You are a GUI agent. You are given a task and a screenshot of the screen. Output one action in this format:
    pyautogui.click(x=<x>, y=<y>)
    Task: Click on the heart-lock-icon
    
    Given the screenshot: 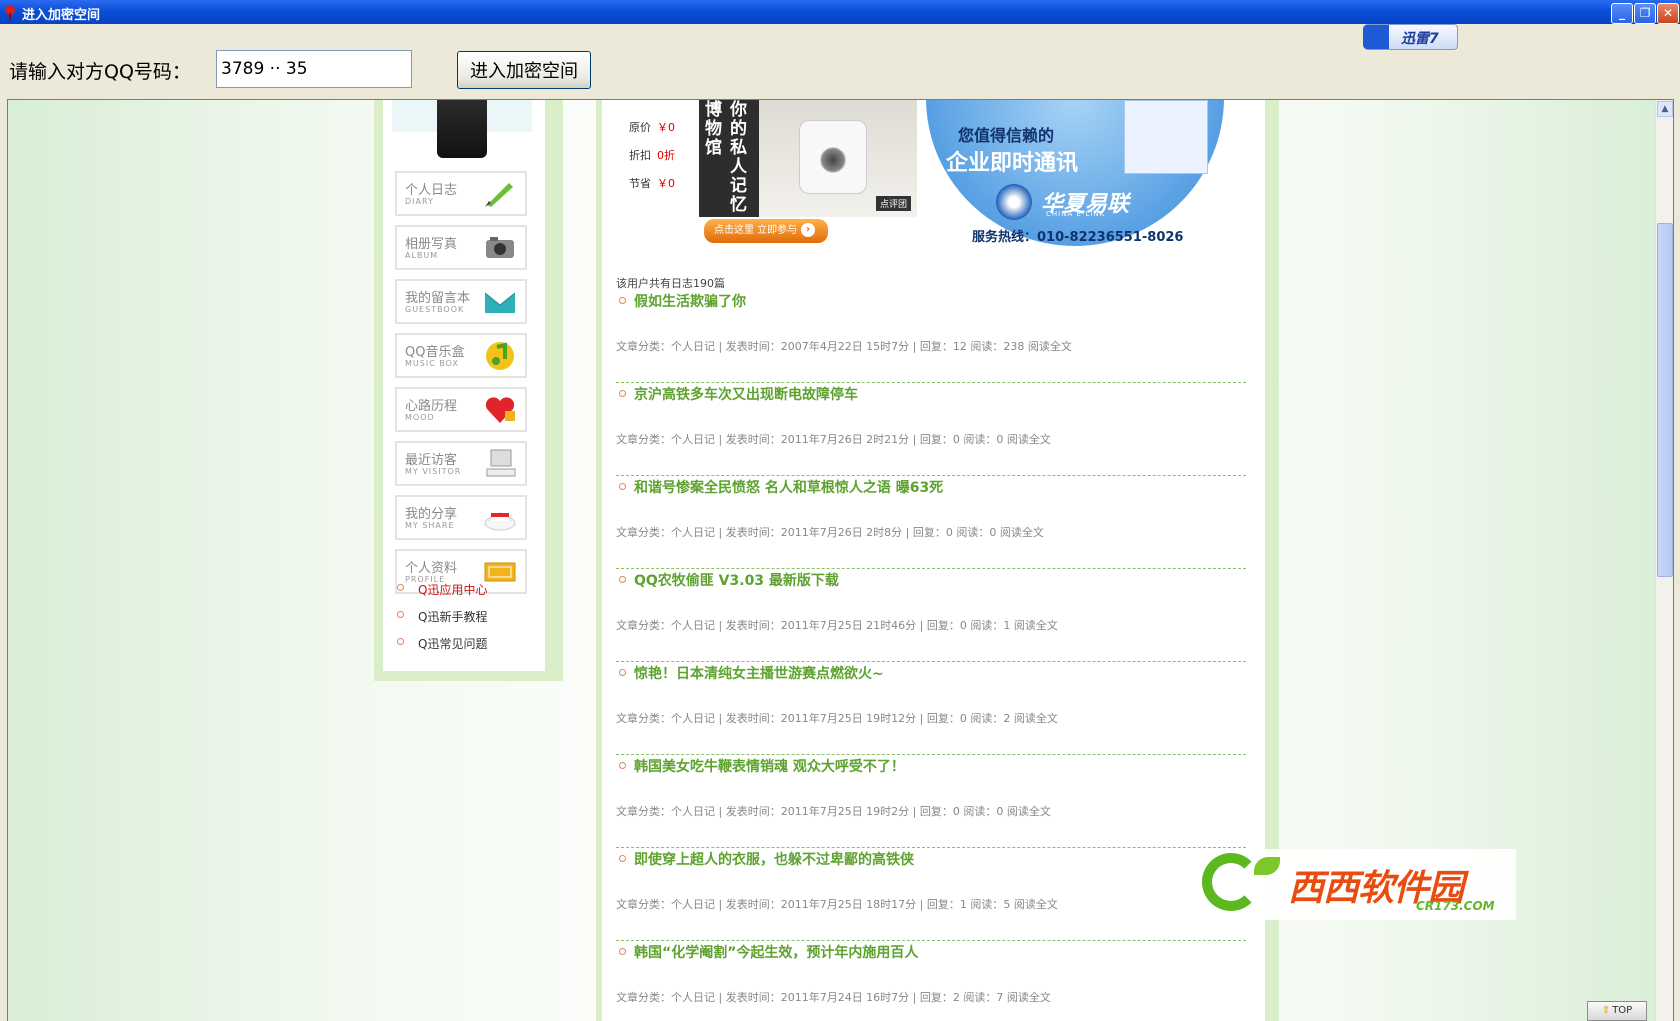 What is the action you would take?
    pyautogui.click(x=500, y=410)
    